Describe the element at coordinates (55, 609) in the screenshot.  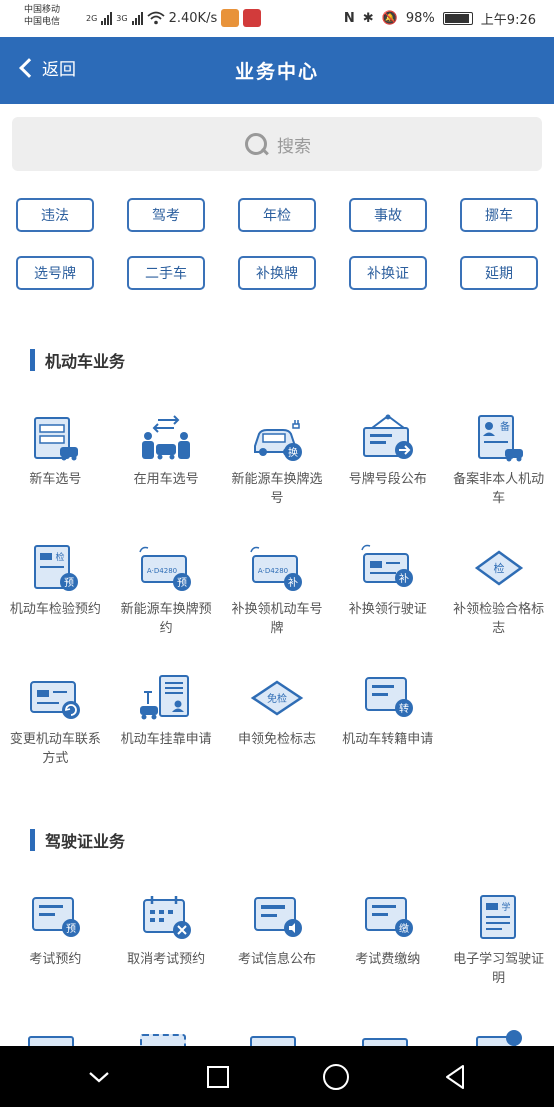
I see `service-label: 机动车检验预约` at that location.